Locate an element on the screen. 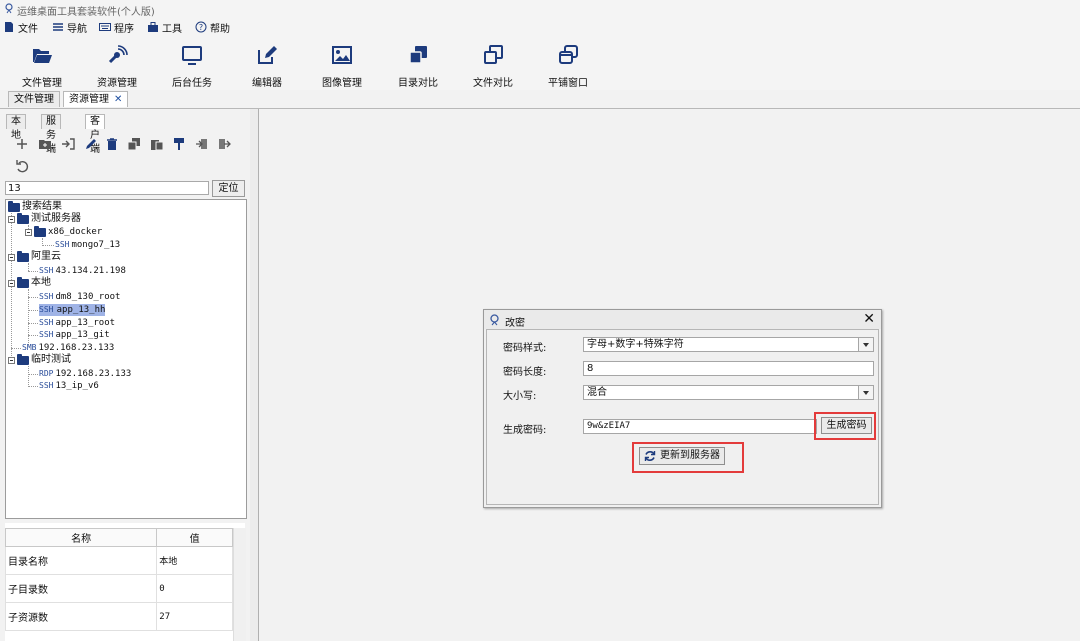  move-in-icon is located at coordinates (202, 144).